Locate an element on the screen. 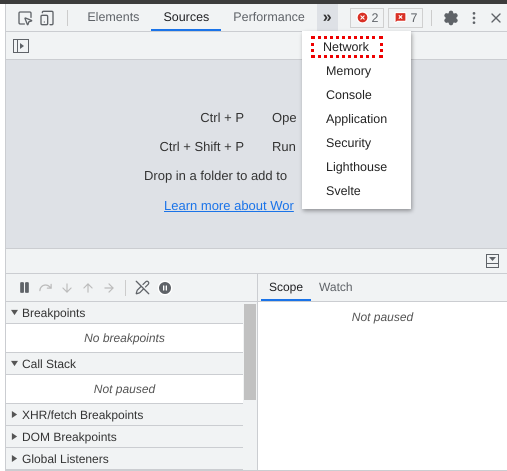 The image size is (507, 471). pause-icon is located at coordinates (24, 287).